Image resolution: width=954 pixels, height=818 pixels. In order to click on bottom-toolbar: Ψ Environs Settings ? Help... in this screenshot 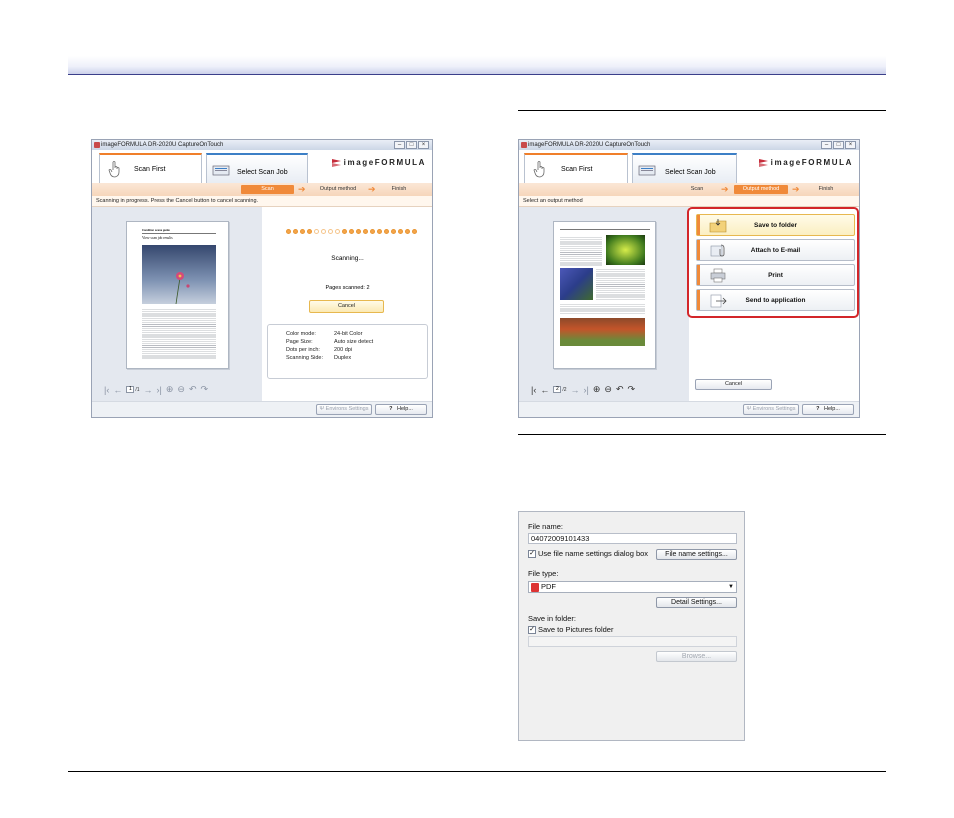, I will do `click(262, 409)`.